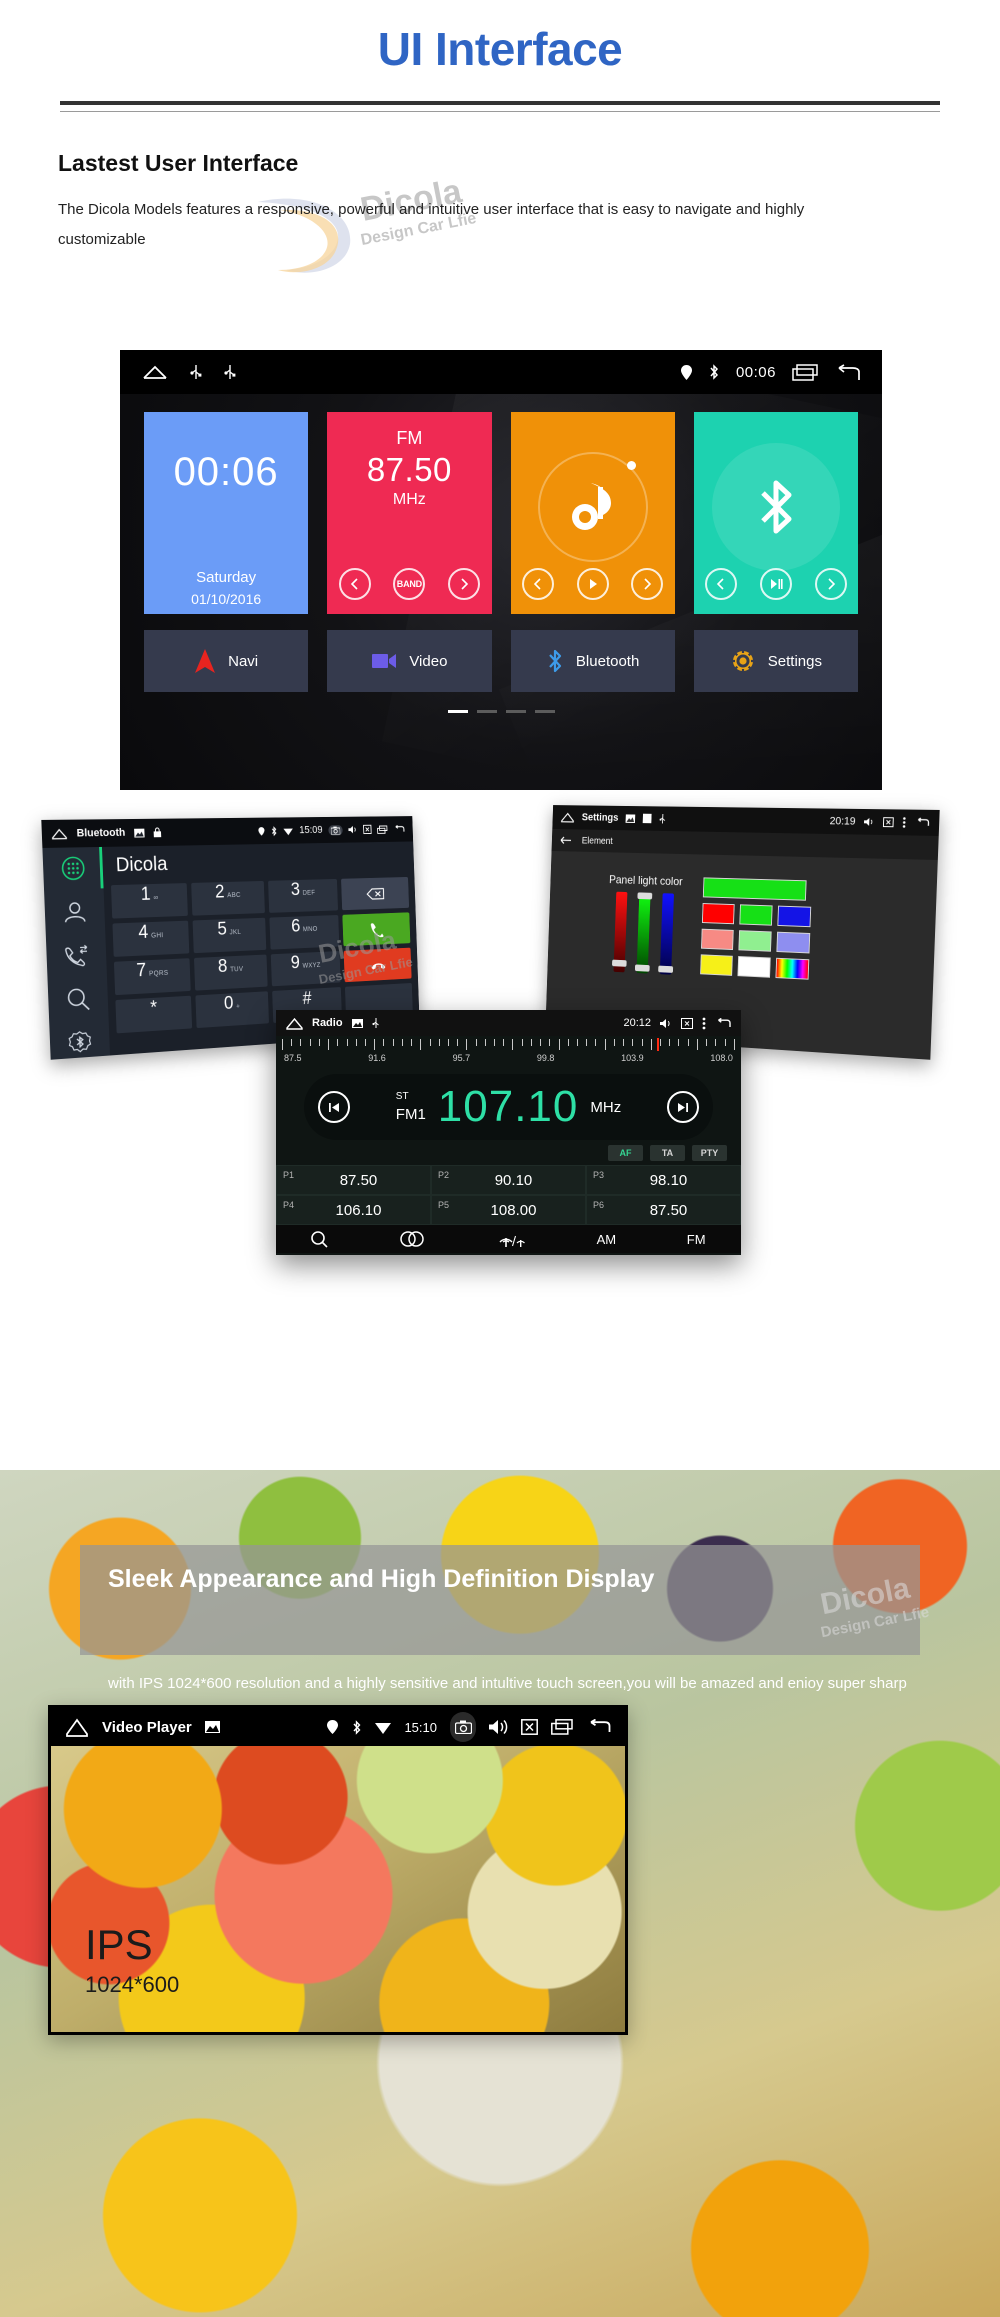  I want to click on bt-next-button, so click(830, 584).